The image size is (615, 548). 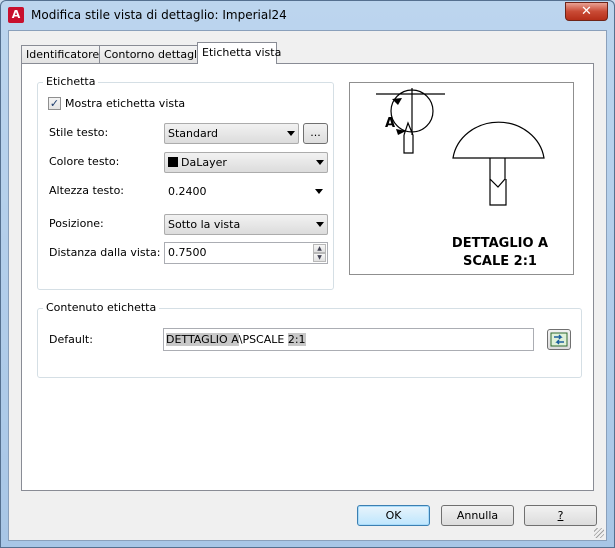 I want to click on close-button: ✕, so click(x=586, y=11).